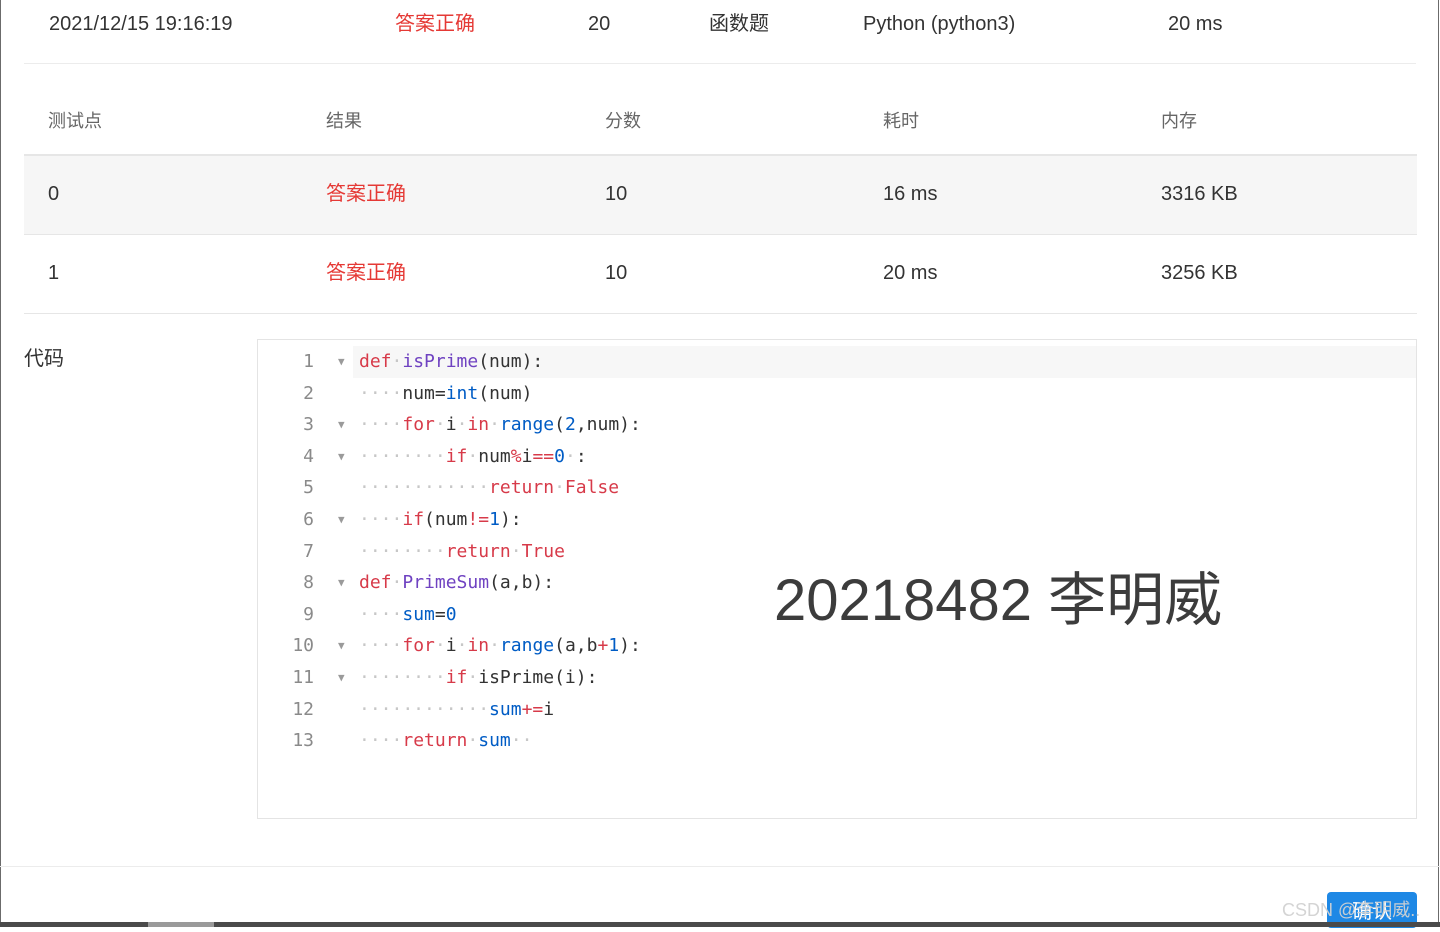  I want to click on code-text: ····num=int(num), so click(446, 393).